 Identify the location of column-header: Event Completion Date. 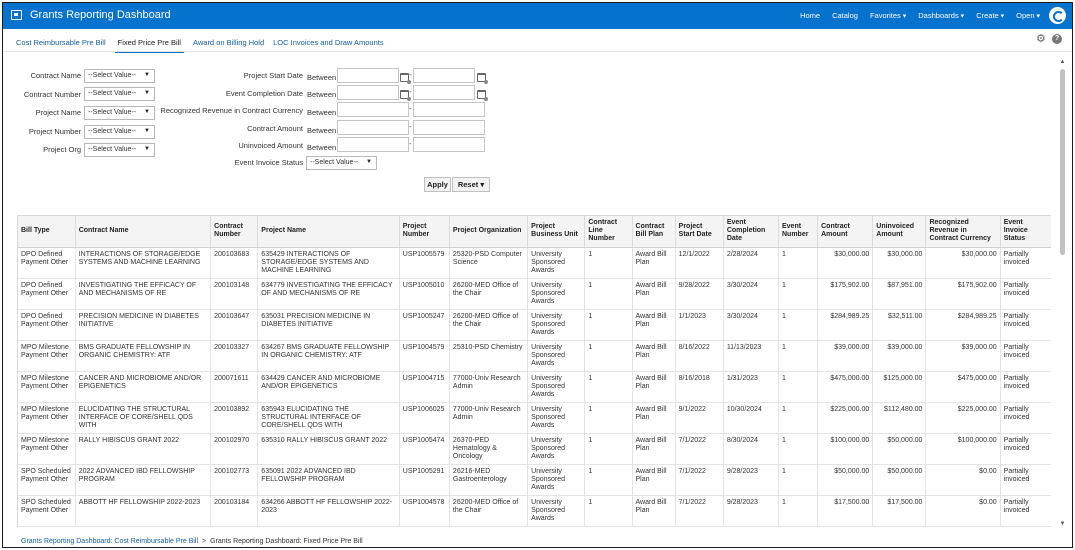
(751, 232).